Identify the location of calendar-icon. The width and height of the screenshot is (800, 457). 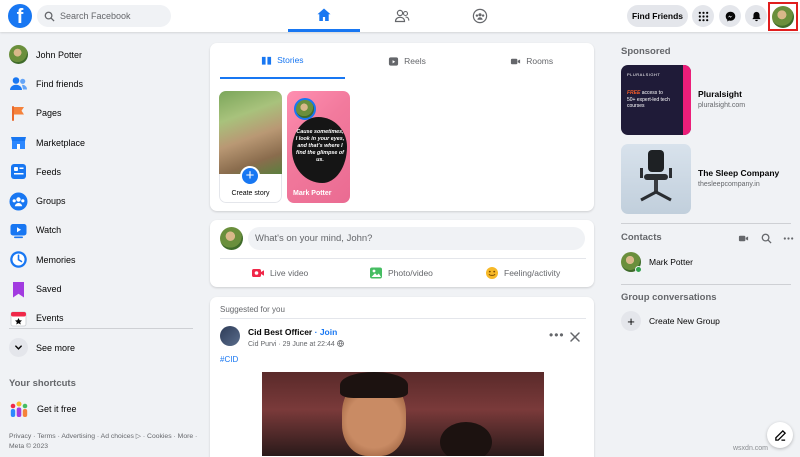
(18, 319).